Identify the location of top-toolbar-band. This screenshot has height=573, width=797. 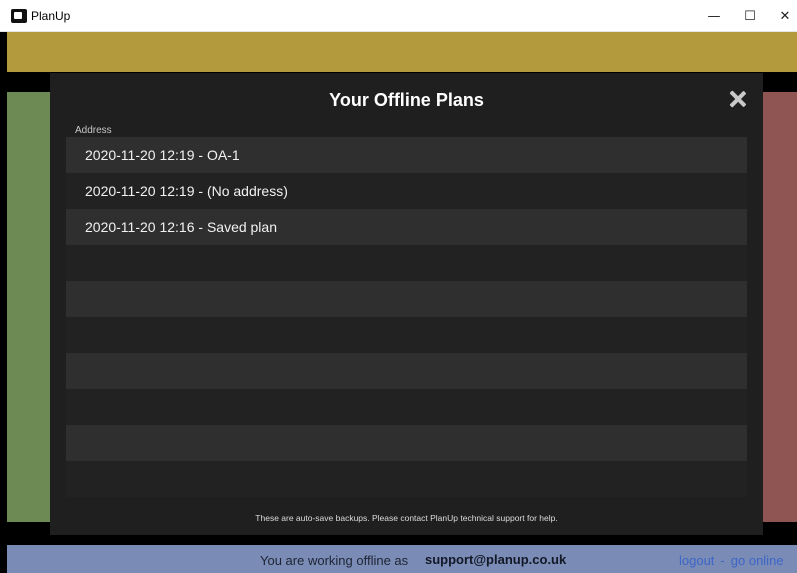
(402, 52).